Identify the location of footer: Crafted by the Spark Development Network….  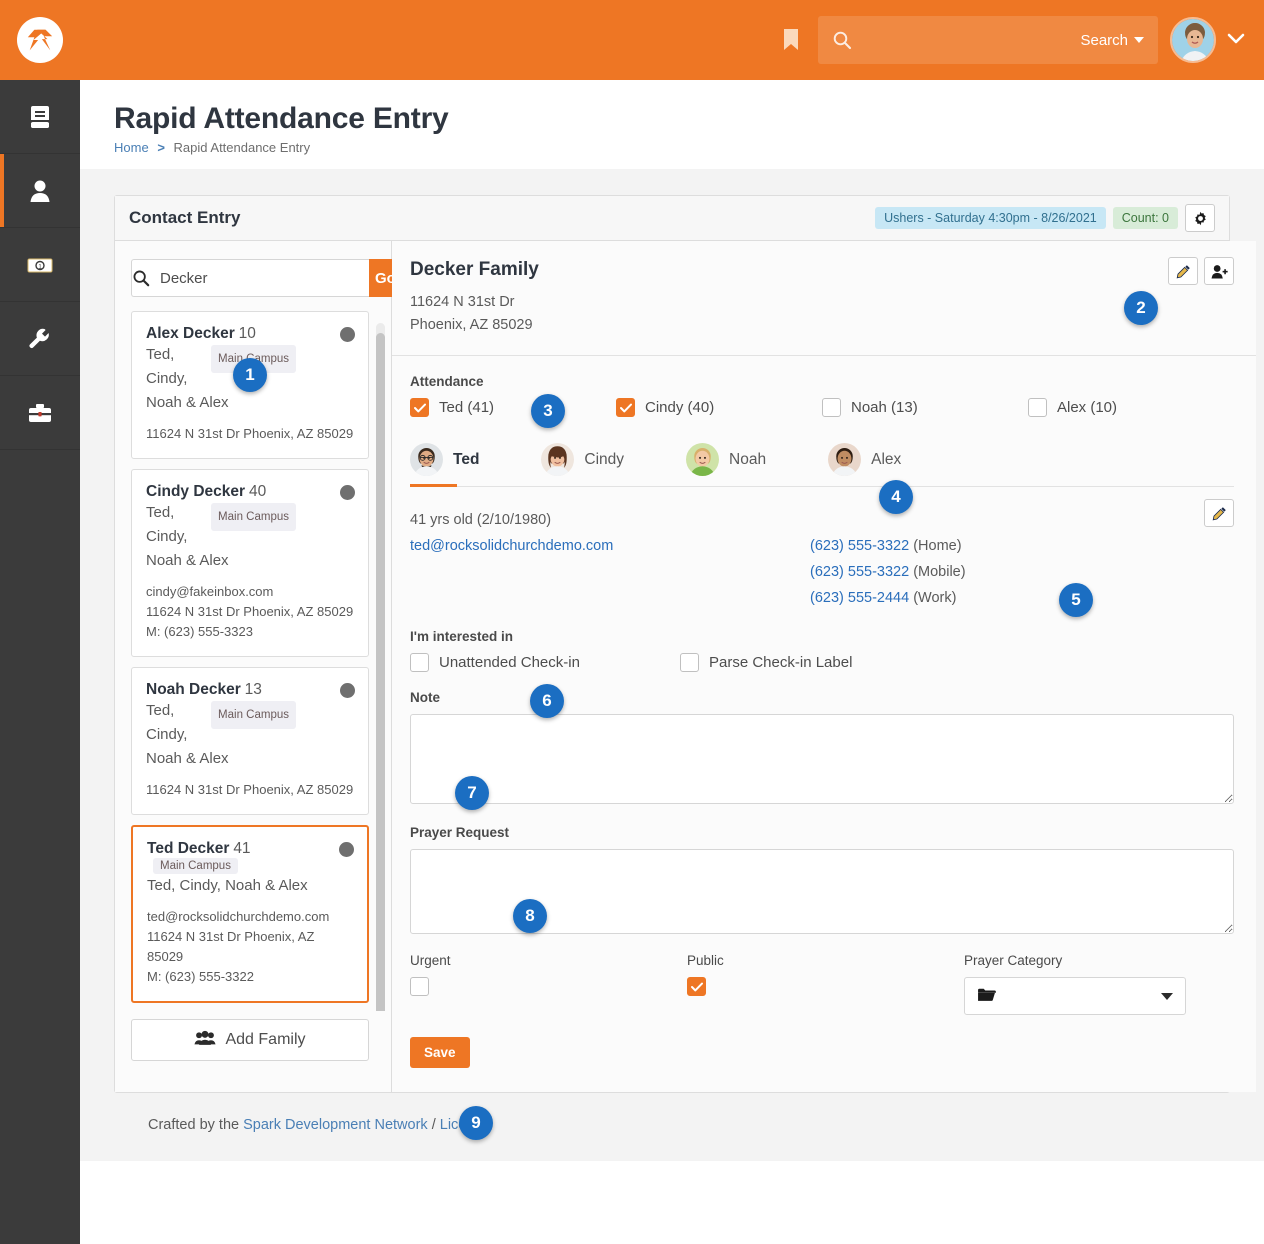
(672, 1127).